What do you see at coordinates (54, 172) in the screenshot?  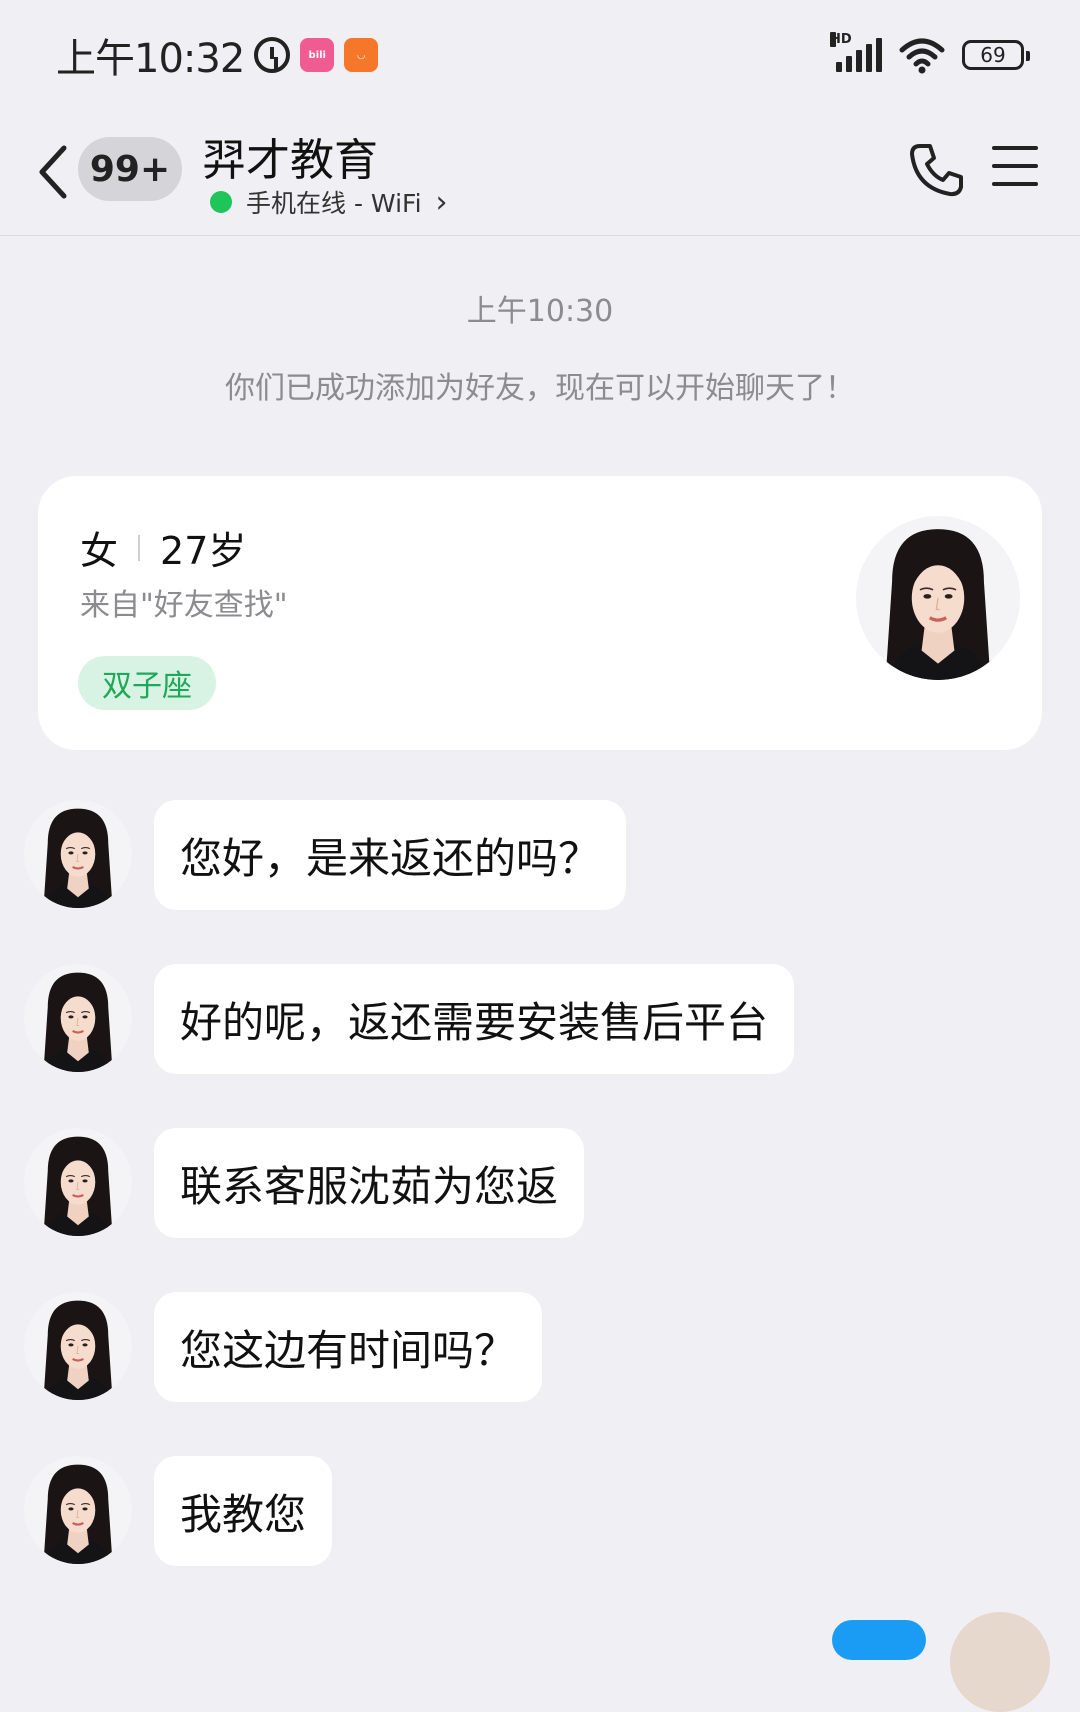 I see `back-arrow-icon` at bounding box center [54, 172].